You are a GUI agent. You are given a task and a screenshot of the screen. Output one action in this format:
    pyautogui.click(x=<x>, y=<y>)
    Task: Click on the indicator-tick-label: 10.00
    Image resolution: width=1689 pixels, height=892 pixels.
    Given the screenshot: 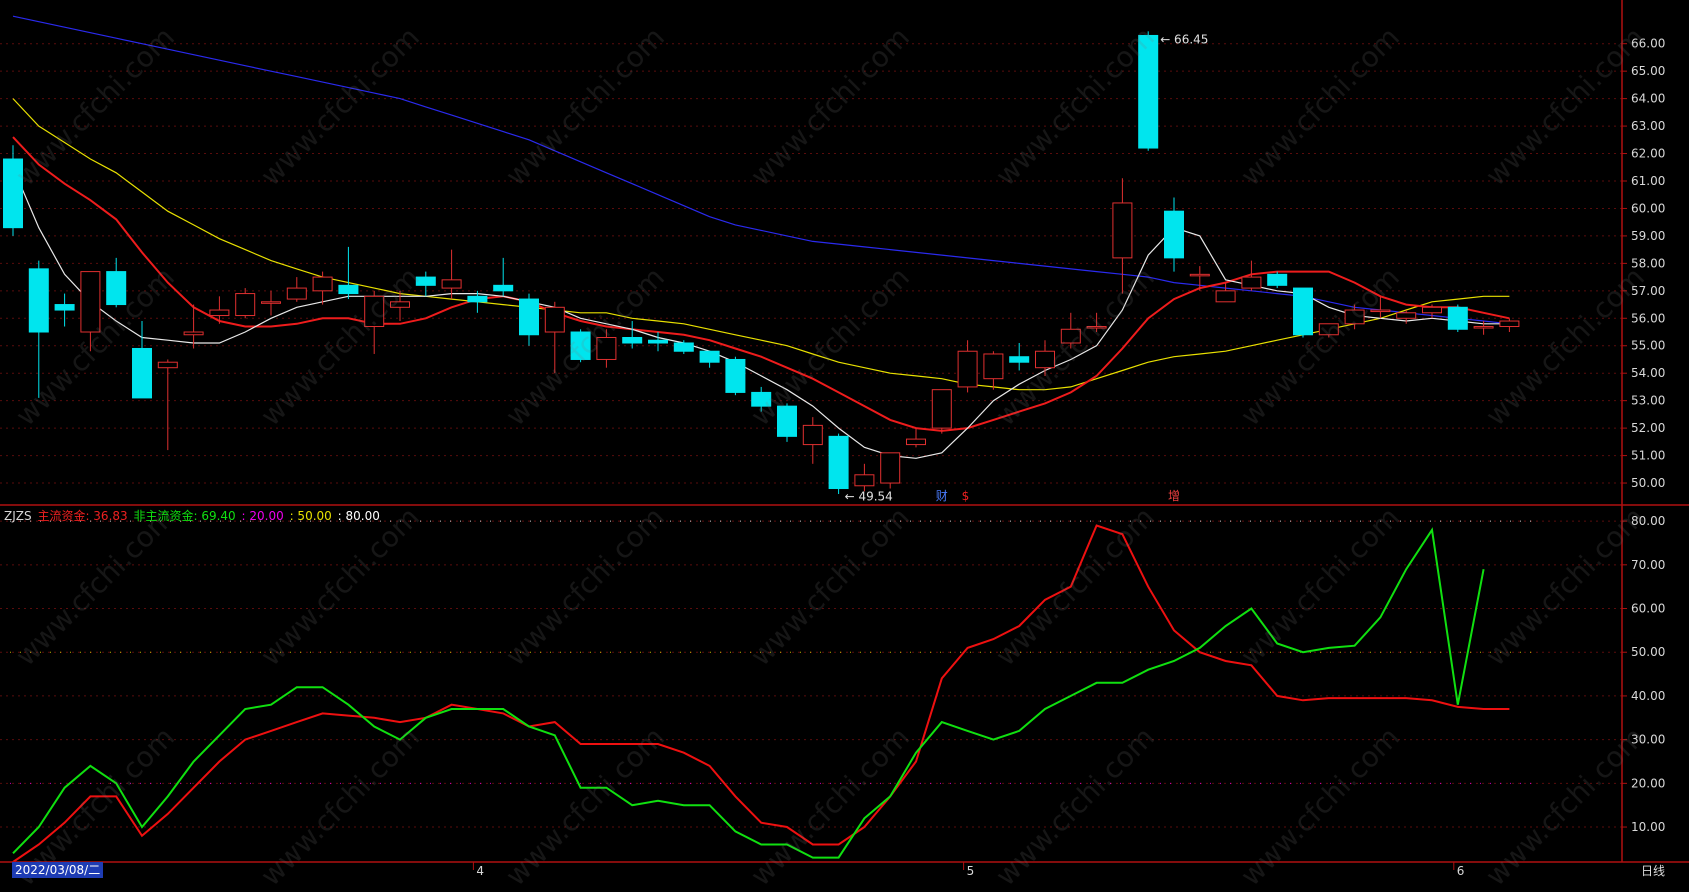 What is the action you would take?
    pyautogui.click(x=1648, y=827)
    